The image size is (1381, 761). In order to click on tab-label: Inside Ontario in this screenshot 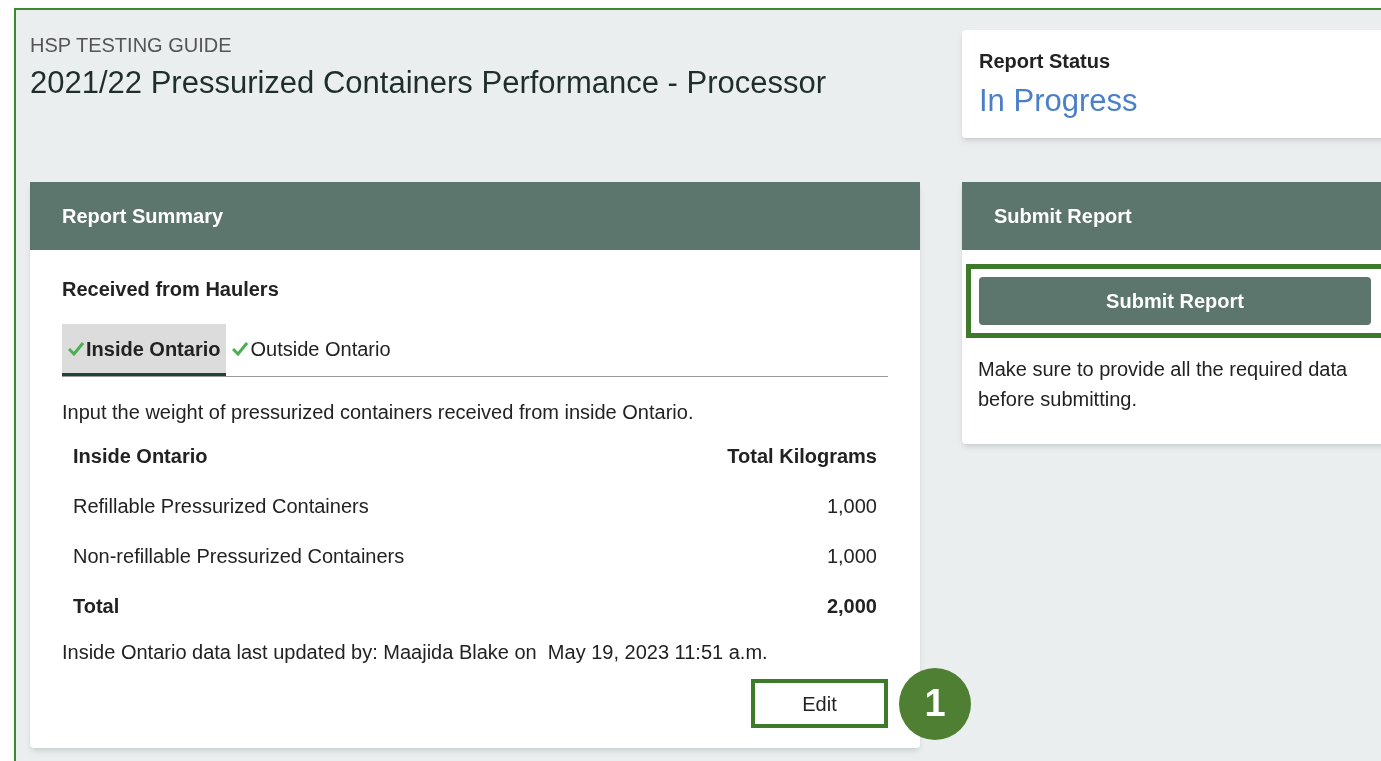, I will do `click(153, 349)`.